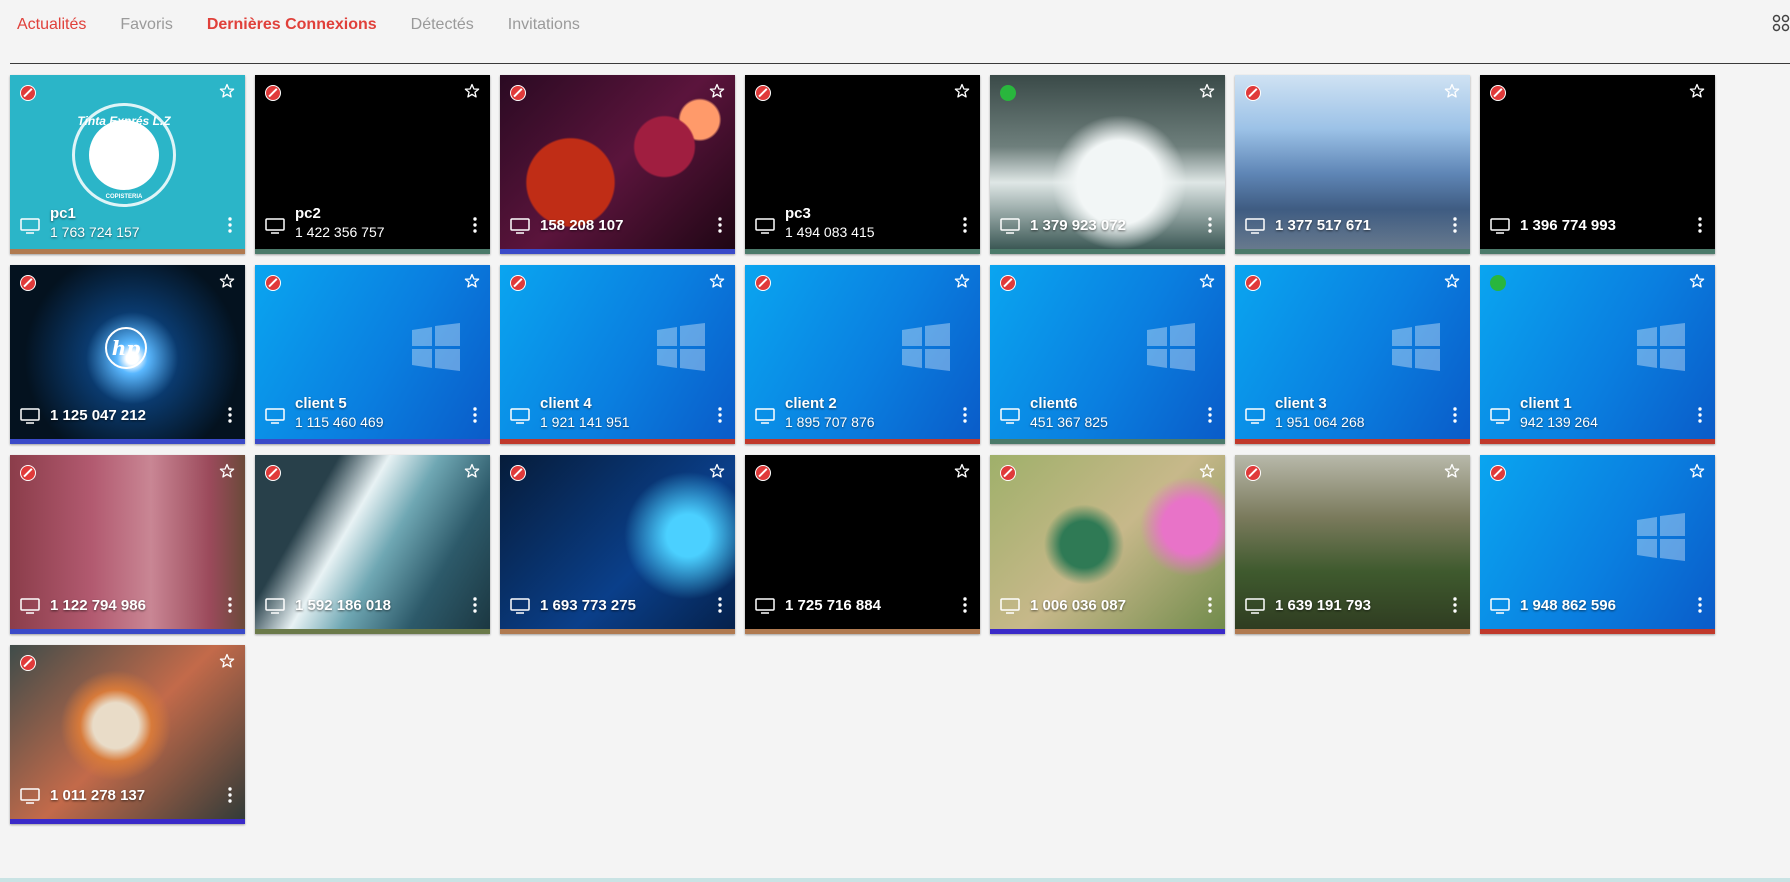 The width and height of the screenshot is (1790, 882). I want to click on device-card: 1 122 794 986, so click(127, 544).